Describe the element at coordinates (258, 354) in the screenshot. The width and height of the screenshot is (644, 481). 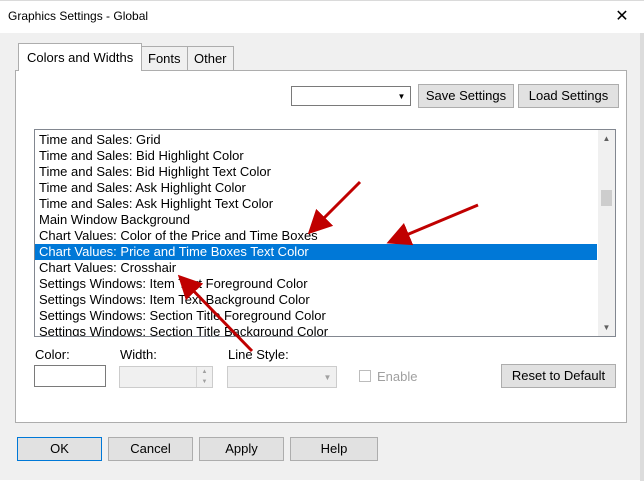
I see `line-style-label: Line Style:` at that location.